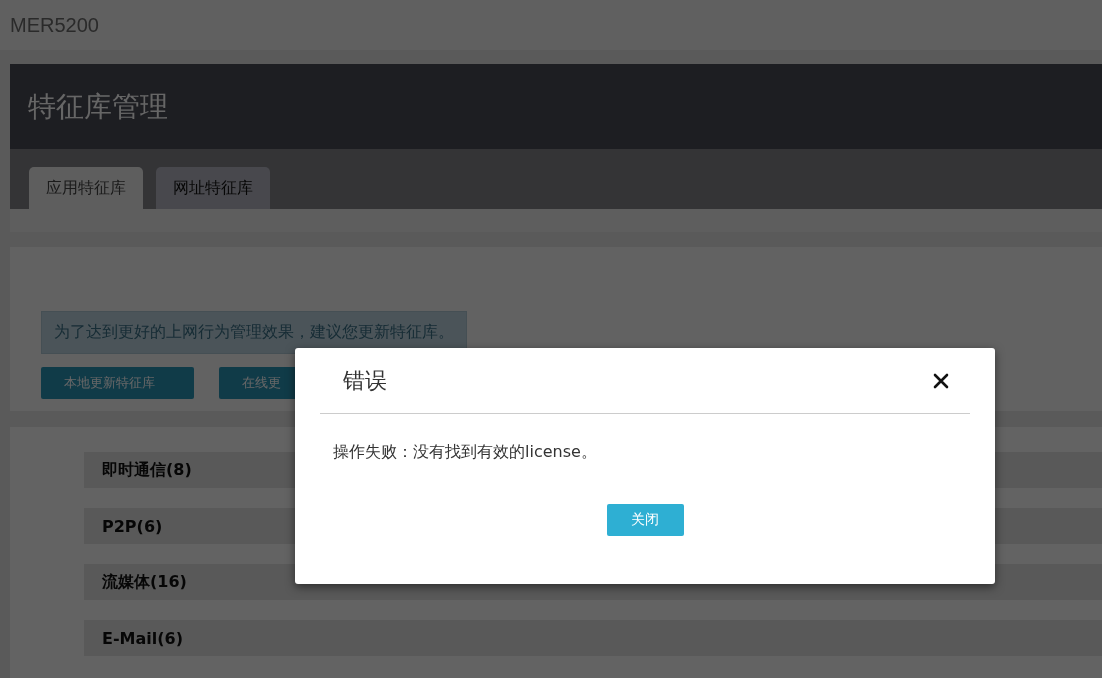  I want to click on page-title: 特征库管理, so click(98, 106).